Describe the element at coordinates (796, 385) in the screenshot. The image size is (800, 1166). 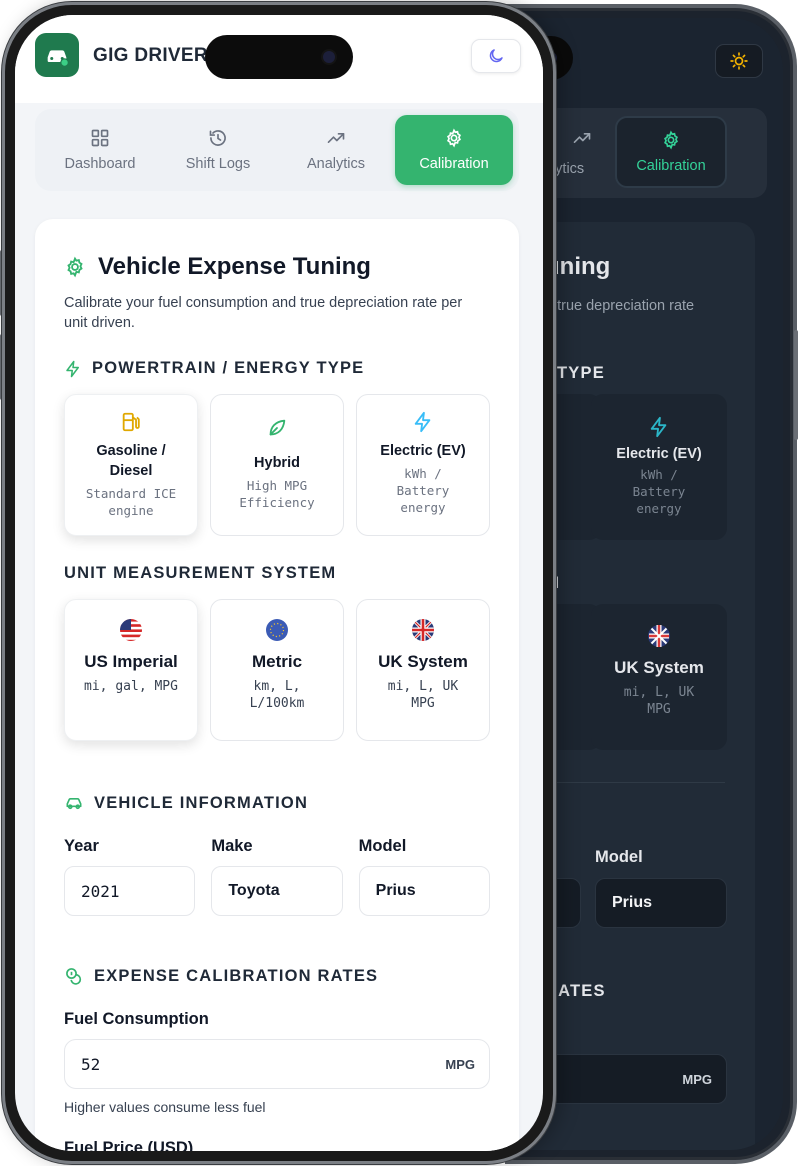
I see `power-button` at that location.